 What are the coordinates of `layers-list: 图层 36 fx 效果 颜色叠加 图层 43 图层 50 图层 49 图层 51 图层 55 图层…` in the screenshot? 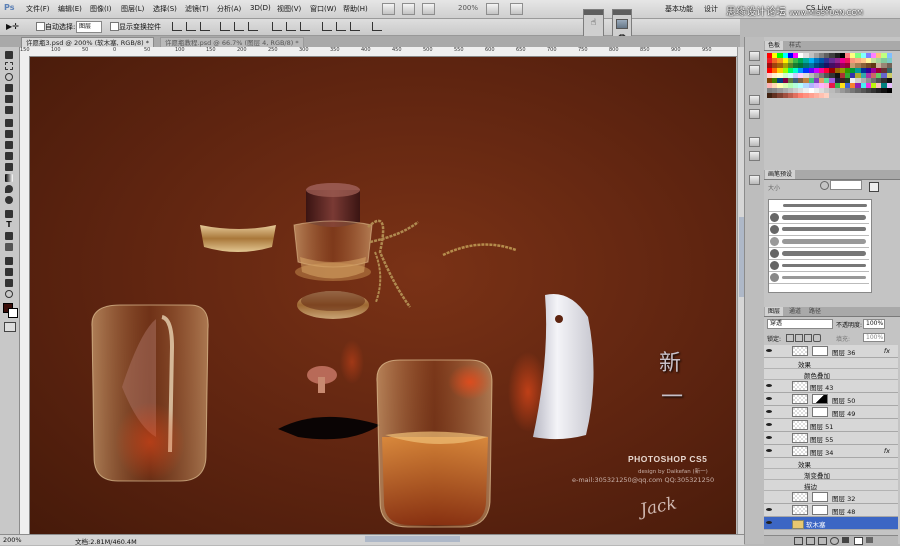 It's located at (831, 440).